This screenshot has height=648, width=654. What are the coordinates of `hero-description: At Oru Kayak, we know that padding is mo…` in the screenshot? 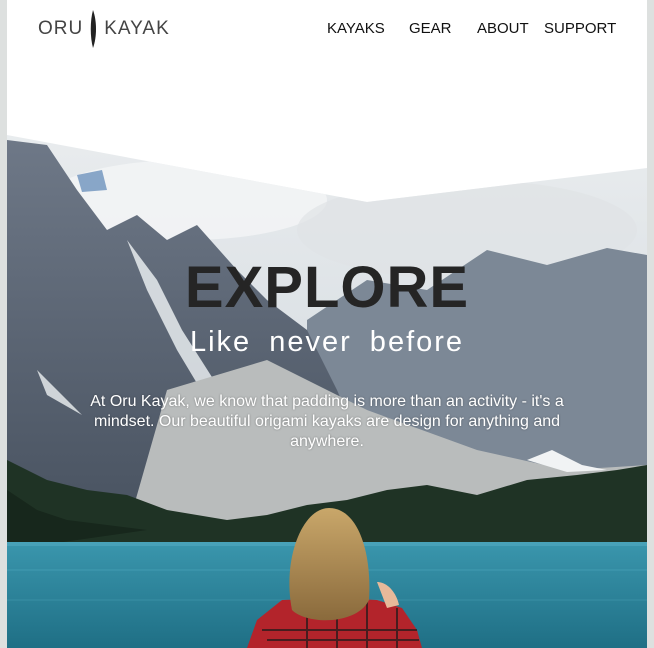 It's located at (327, 421).